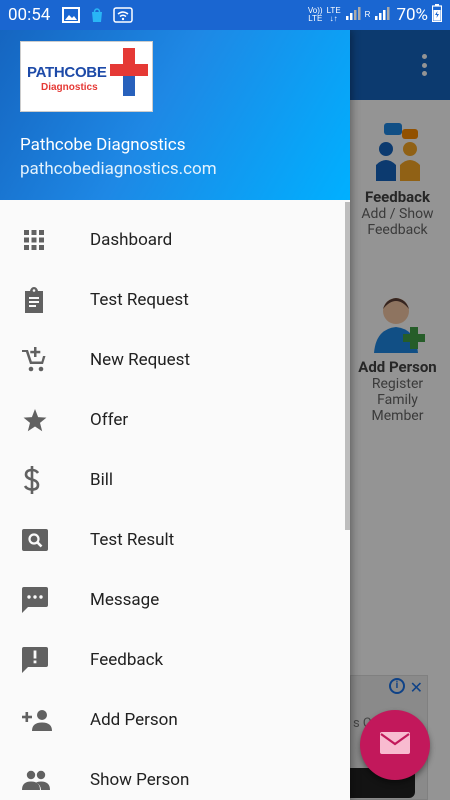 The image size is (450, 800). I want to click on menu-label: Bill, so click(101, 480).